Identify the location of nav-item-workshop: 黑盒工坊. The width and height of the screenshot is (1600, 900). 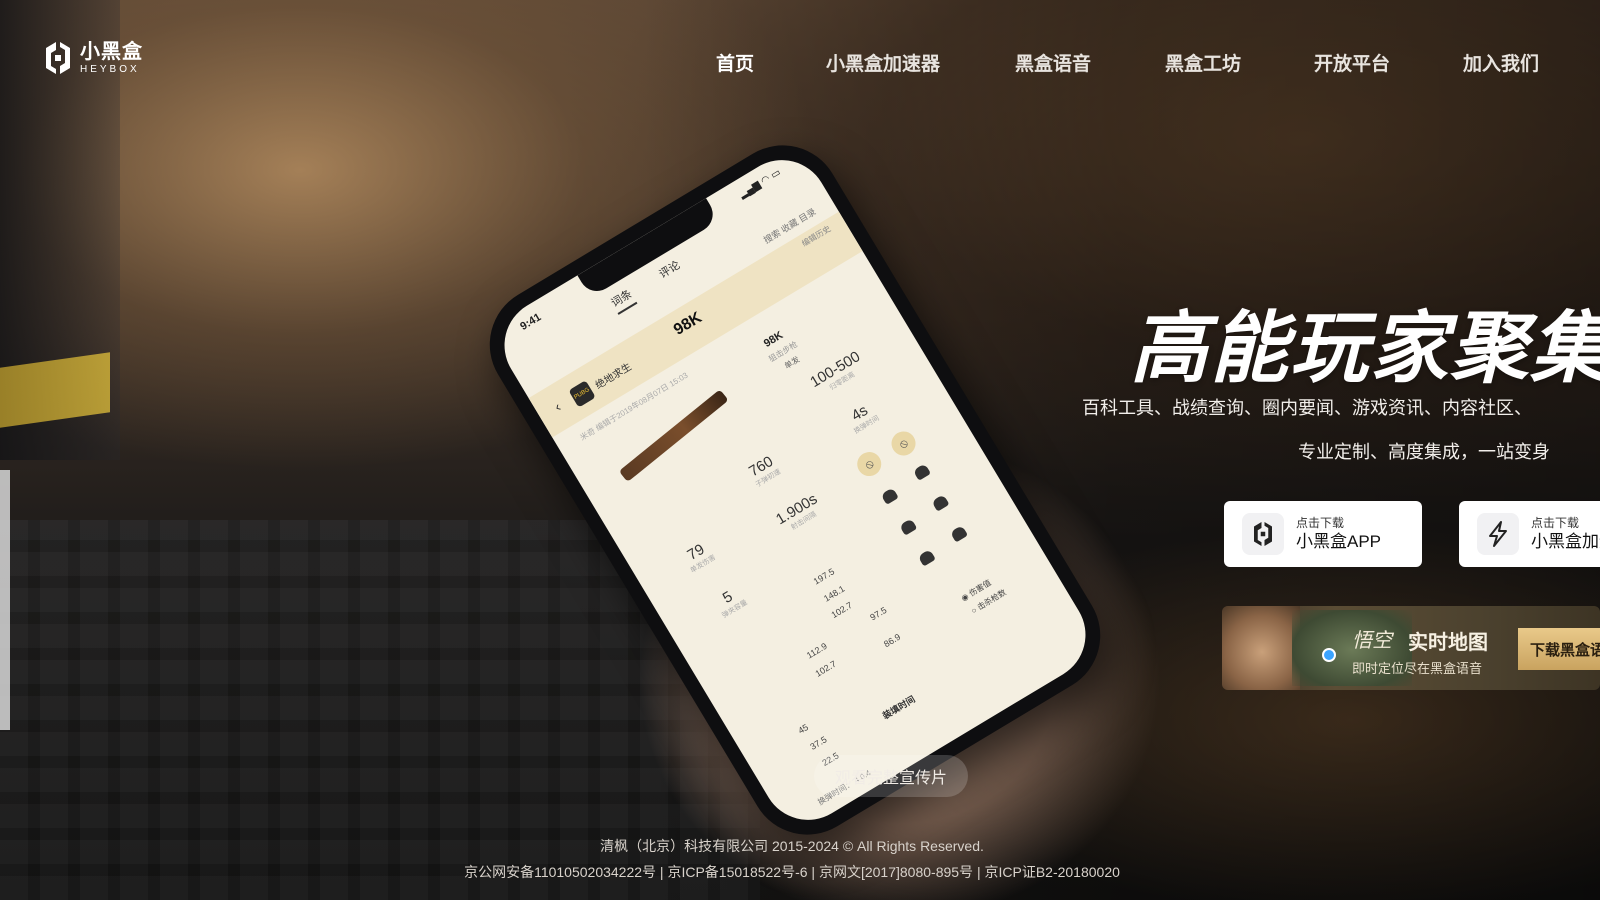
(1203, 62).